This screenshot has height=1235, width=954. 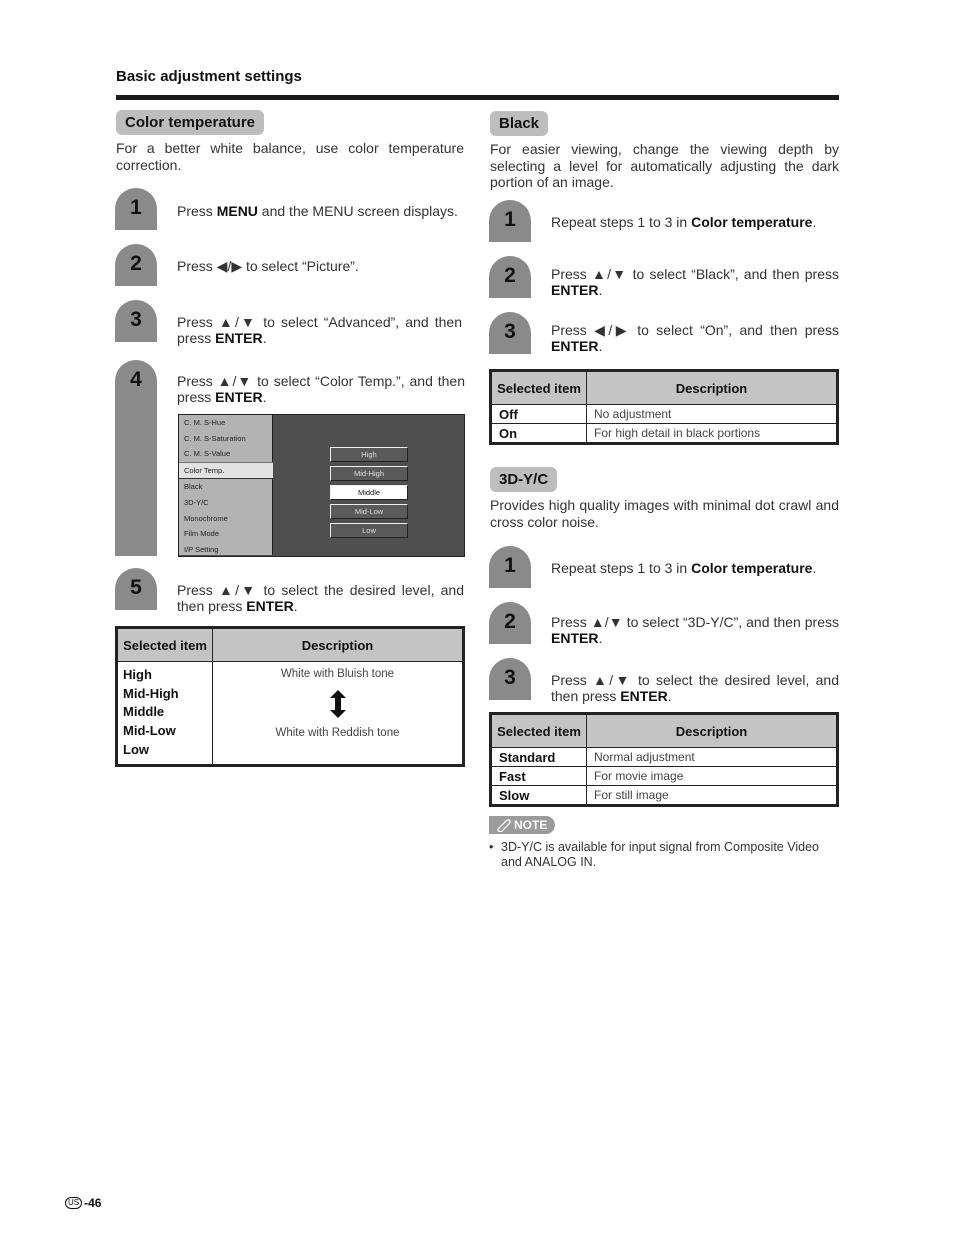 I want to click on step-1-text: Press MENU and the MENU screen displays., so click(x=317, y=211).